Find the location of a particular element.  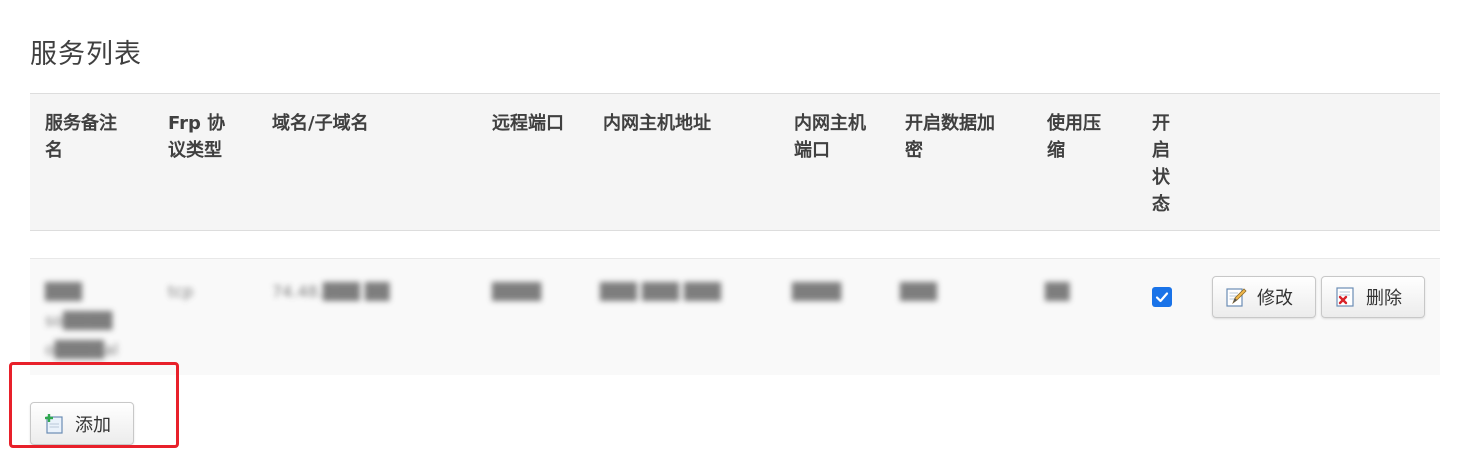

delete-icon is located at coordinates (1345, 297).